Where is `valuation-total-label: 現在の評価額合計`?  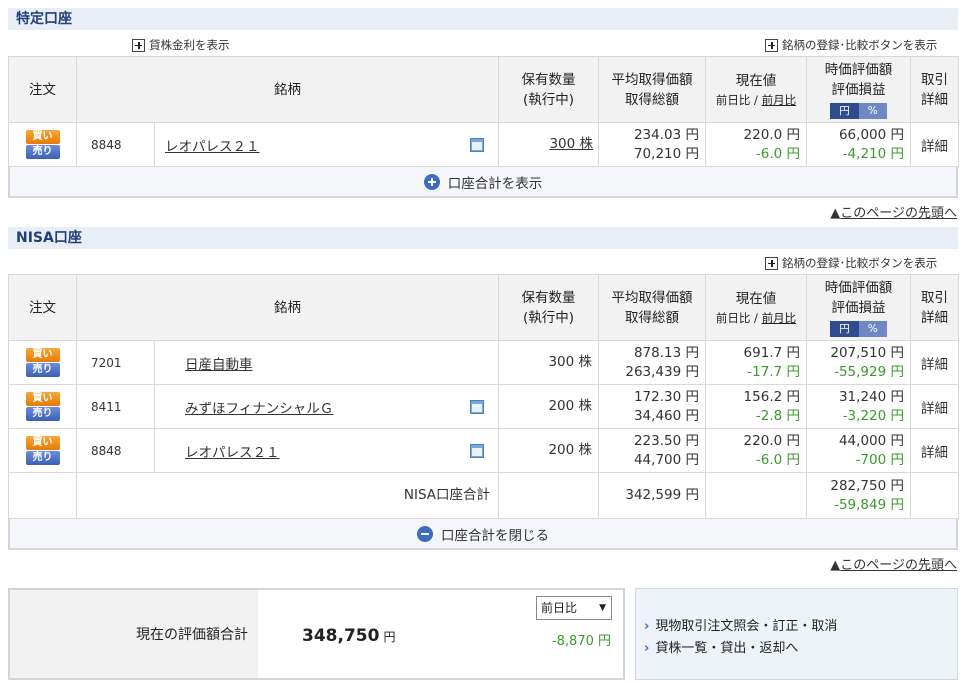 valuation-total-label: 現在の評価額合計 is located at coordinates (192, 635).